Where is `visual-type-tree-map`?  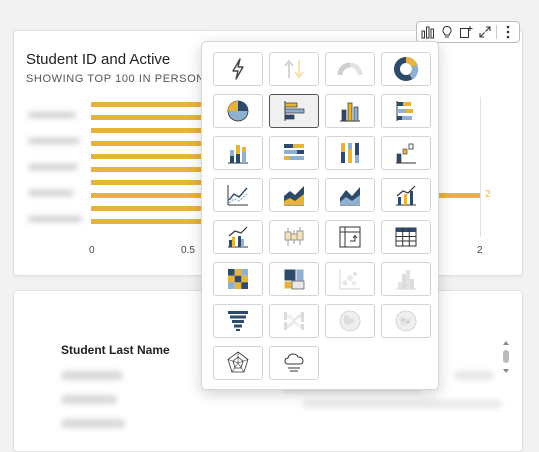
visual-type-tree-map is located at coordinates (294, 279).